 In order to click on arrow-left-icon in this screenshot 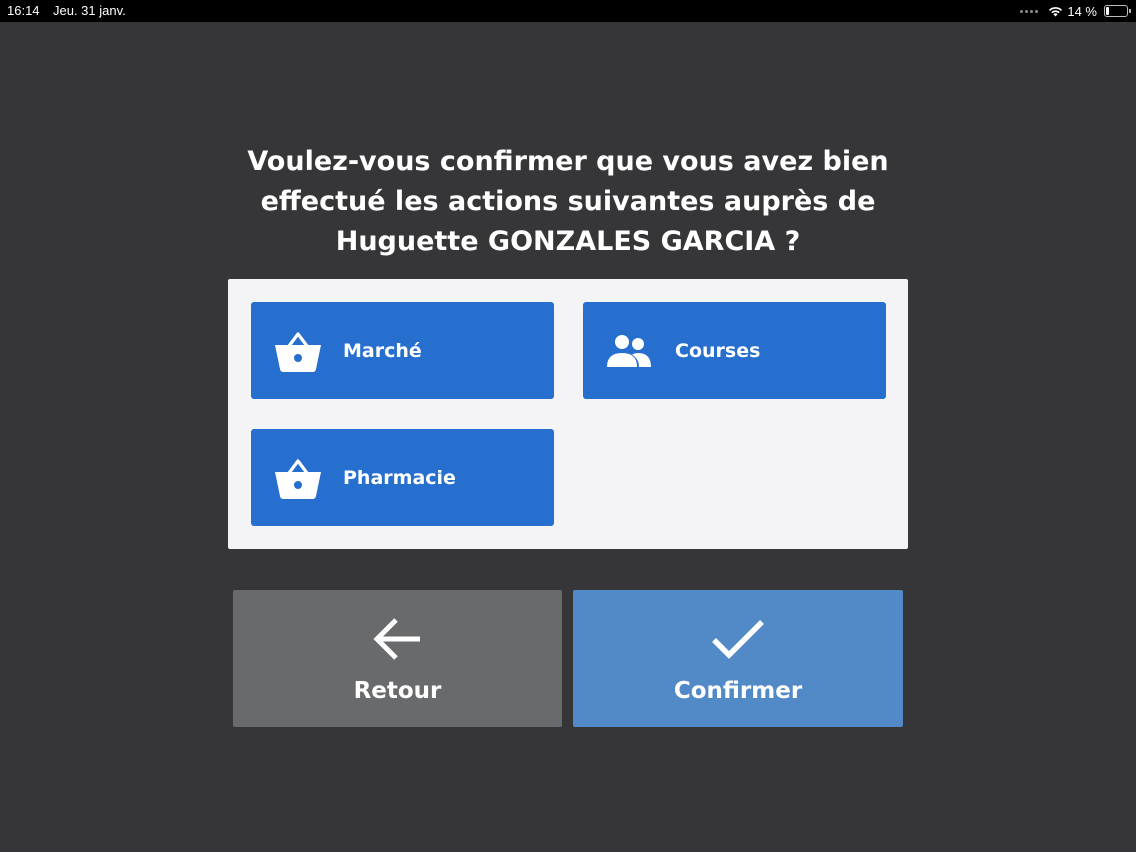, I will do `click(398, 639)`.